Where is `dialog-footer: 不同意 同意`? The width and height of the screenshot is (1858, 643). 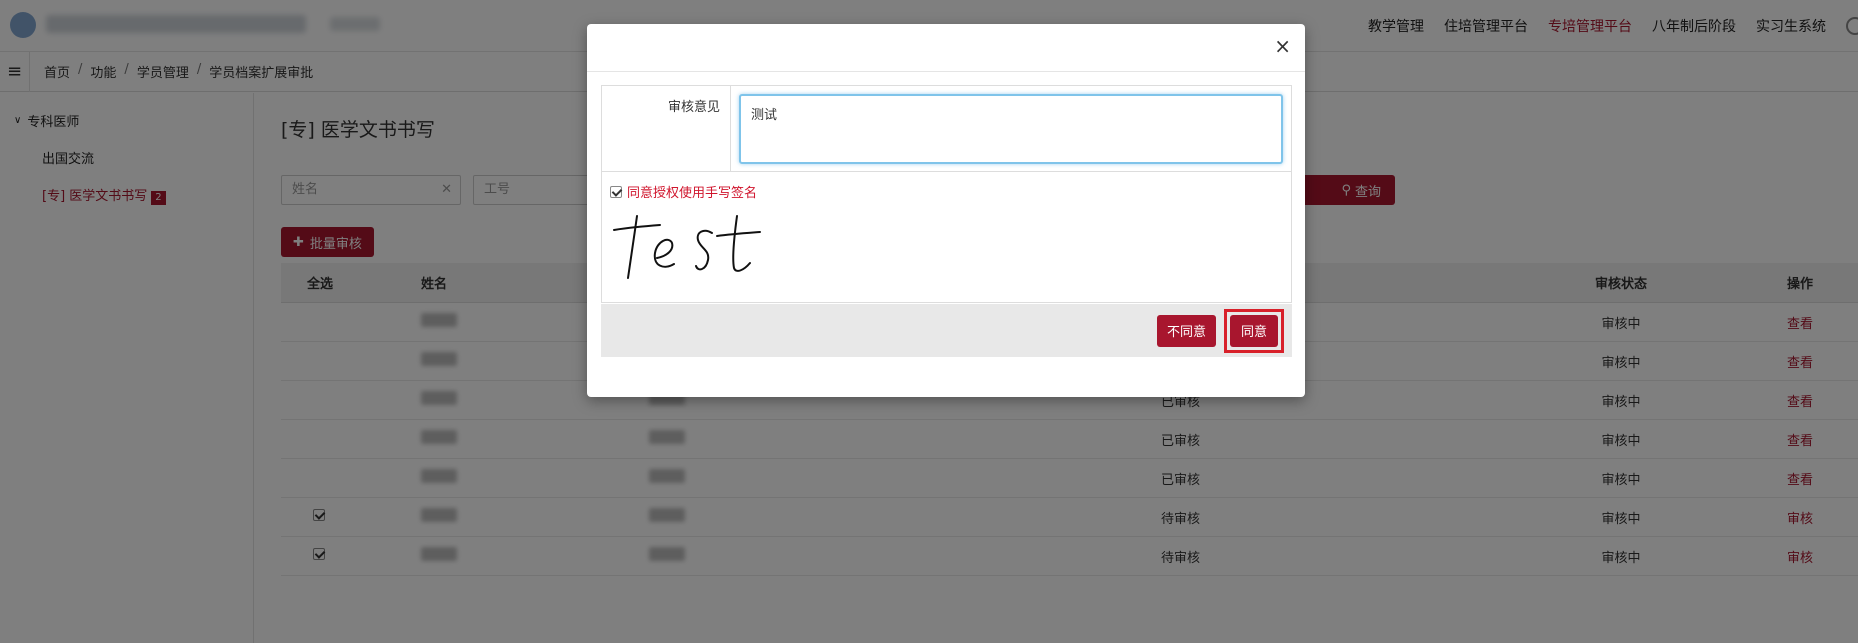
dialog-footer: 不同意 同意 is located at coordinates (946, 330).